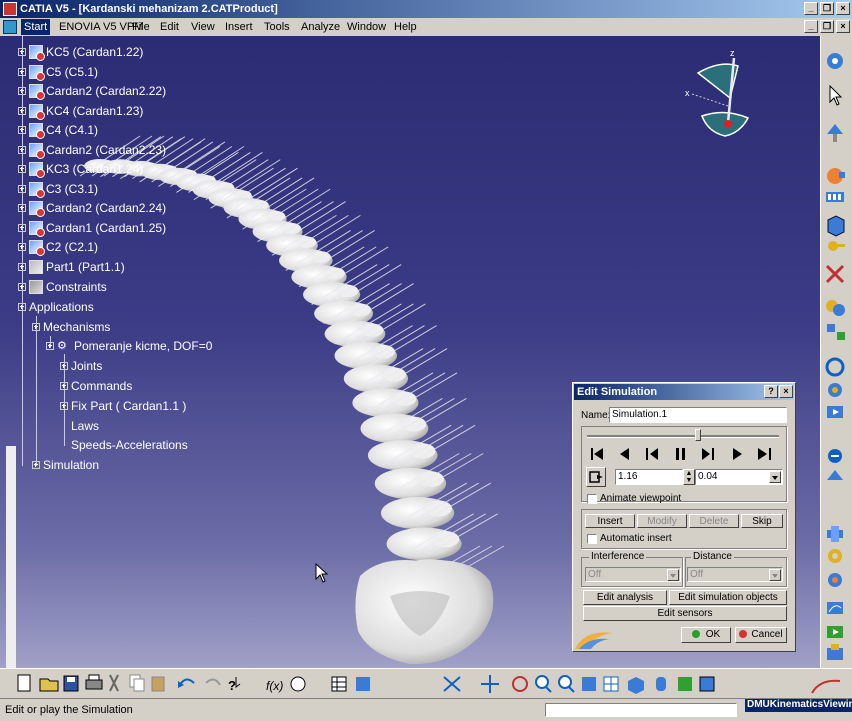 This screenshot has height=721, width=852. I want to click on tree-node-applications: Applications, so click(56, 307).